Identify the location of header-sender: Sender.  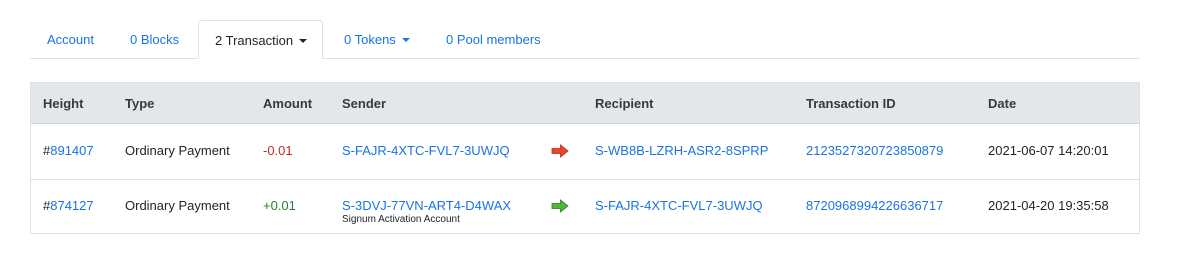
(364, 103).